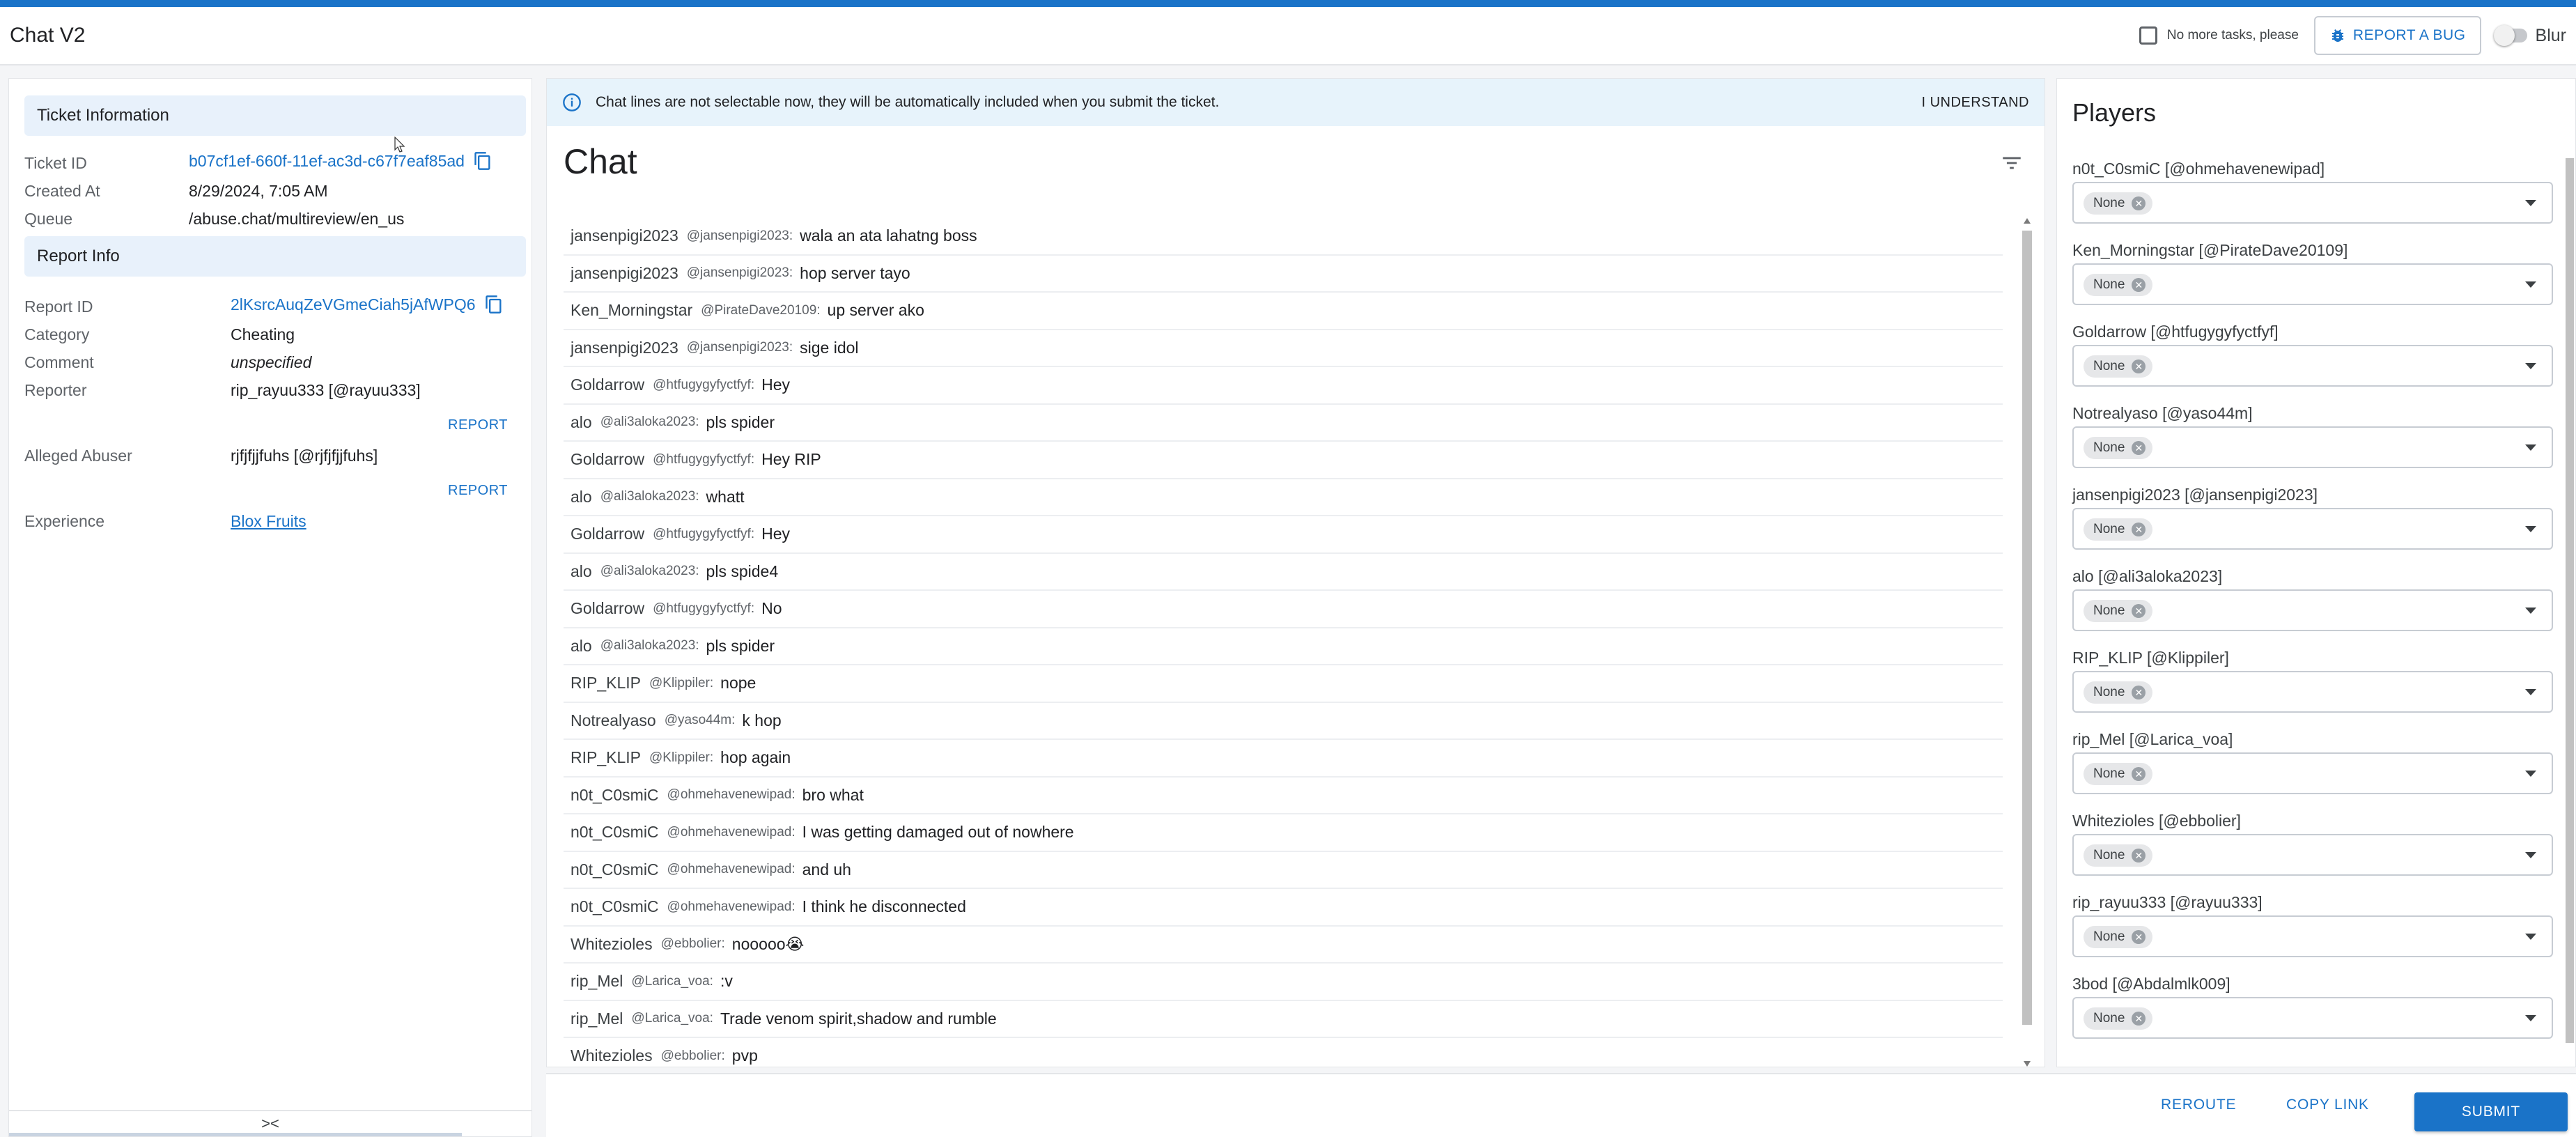  I want to click on queue-row: Queue /abuse.chat/multireview/en_us, so click(214, 219).